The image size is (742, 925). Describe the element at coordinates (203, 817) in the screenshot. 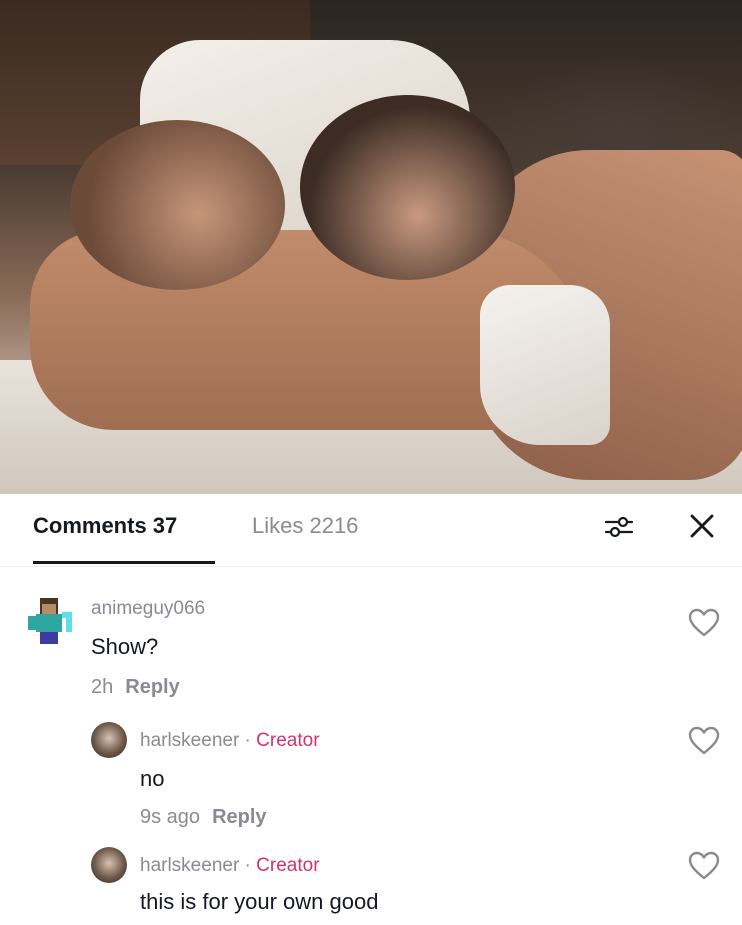

I see `reply-meta: 9s ago Reply` at that location.